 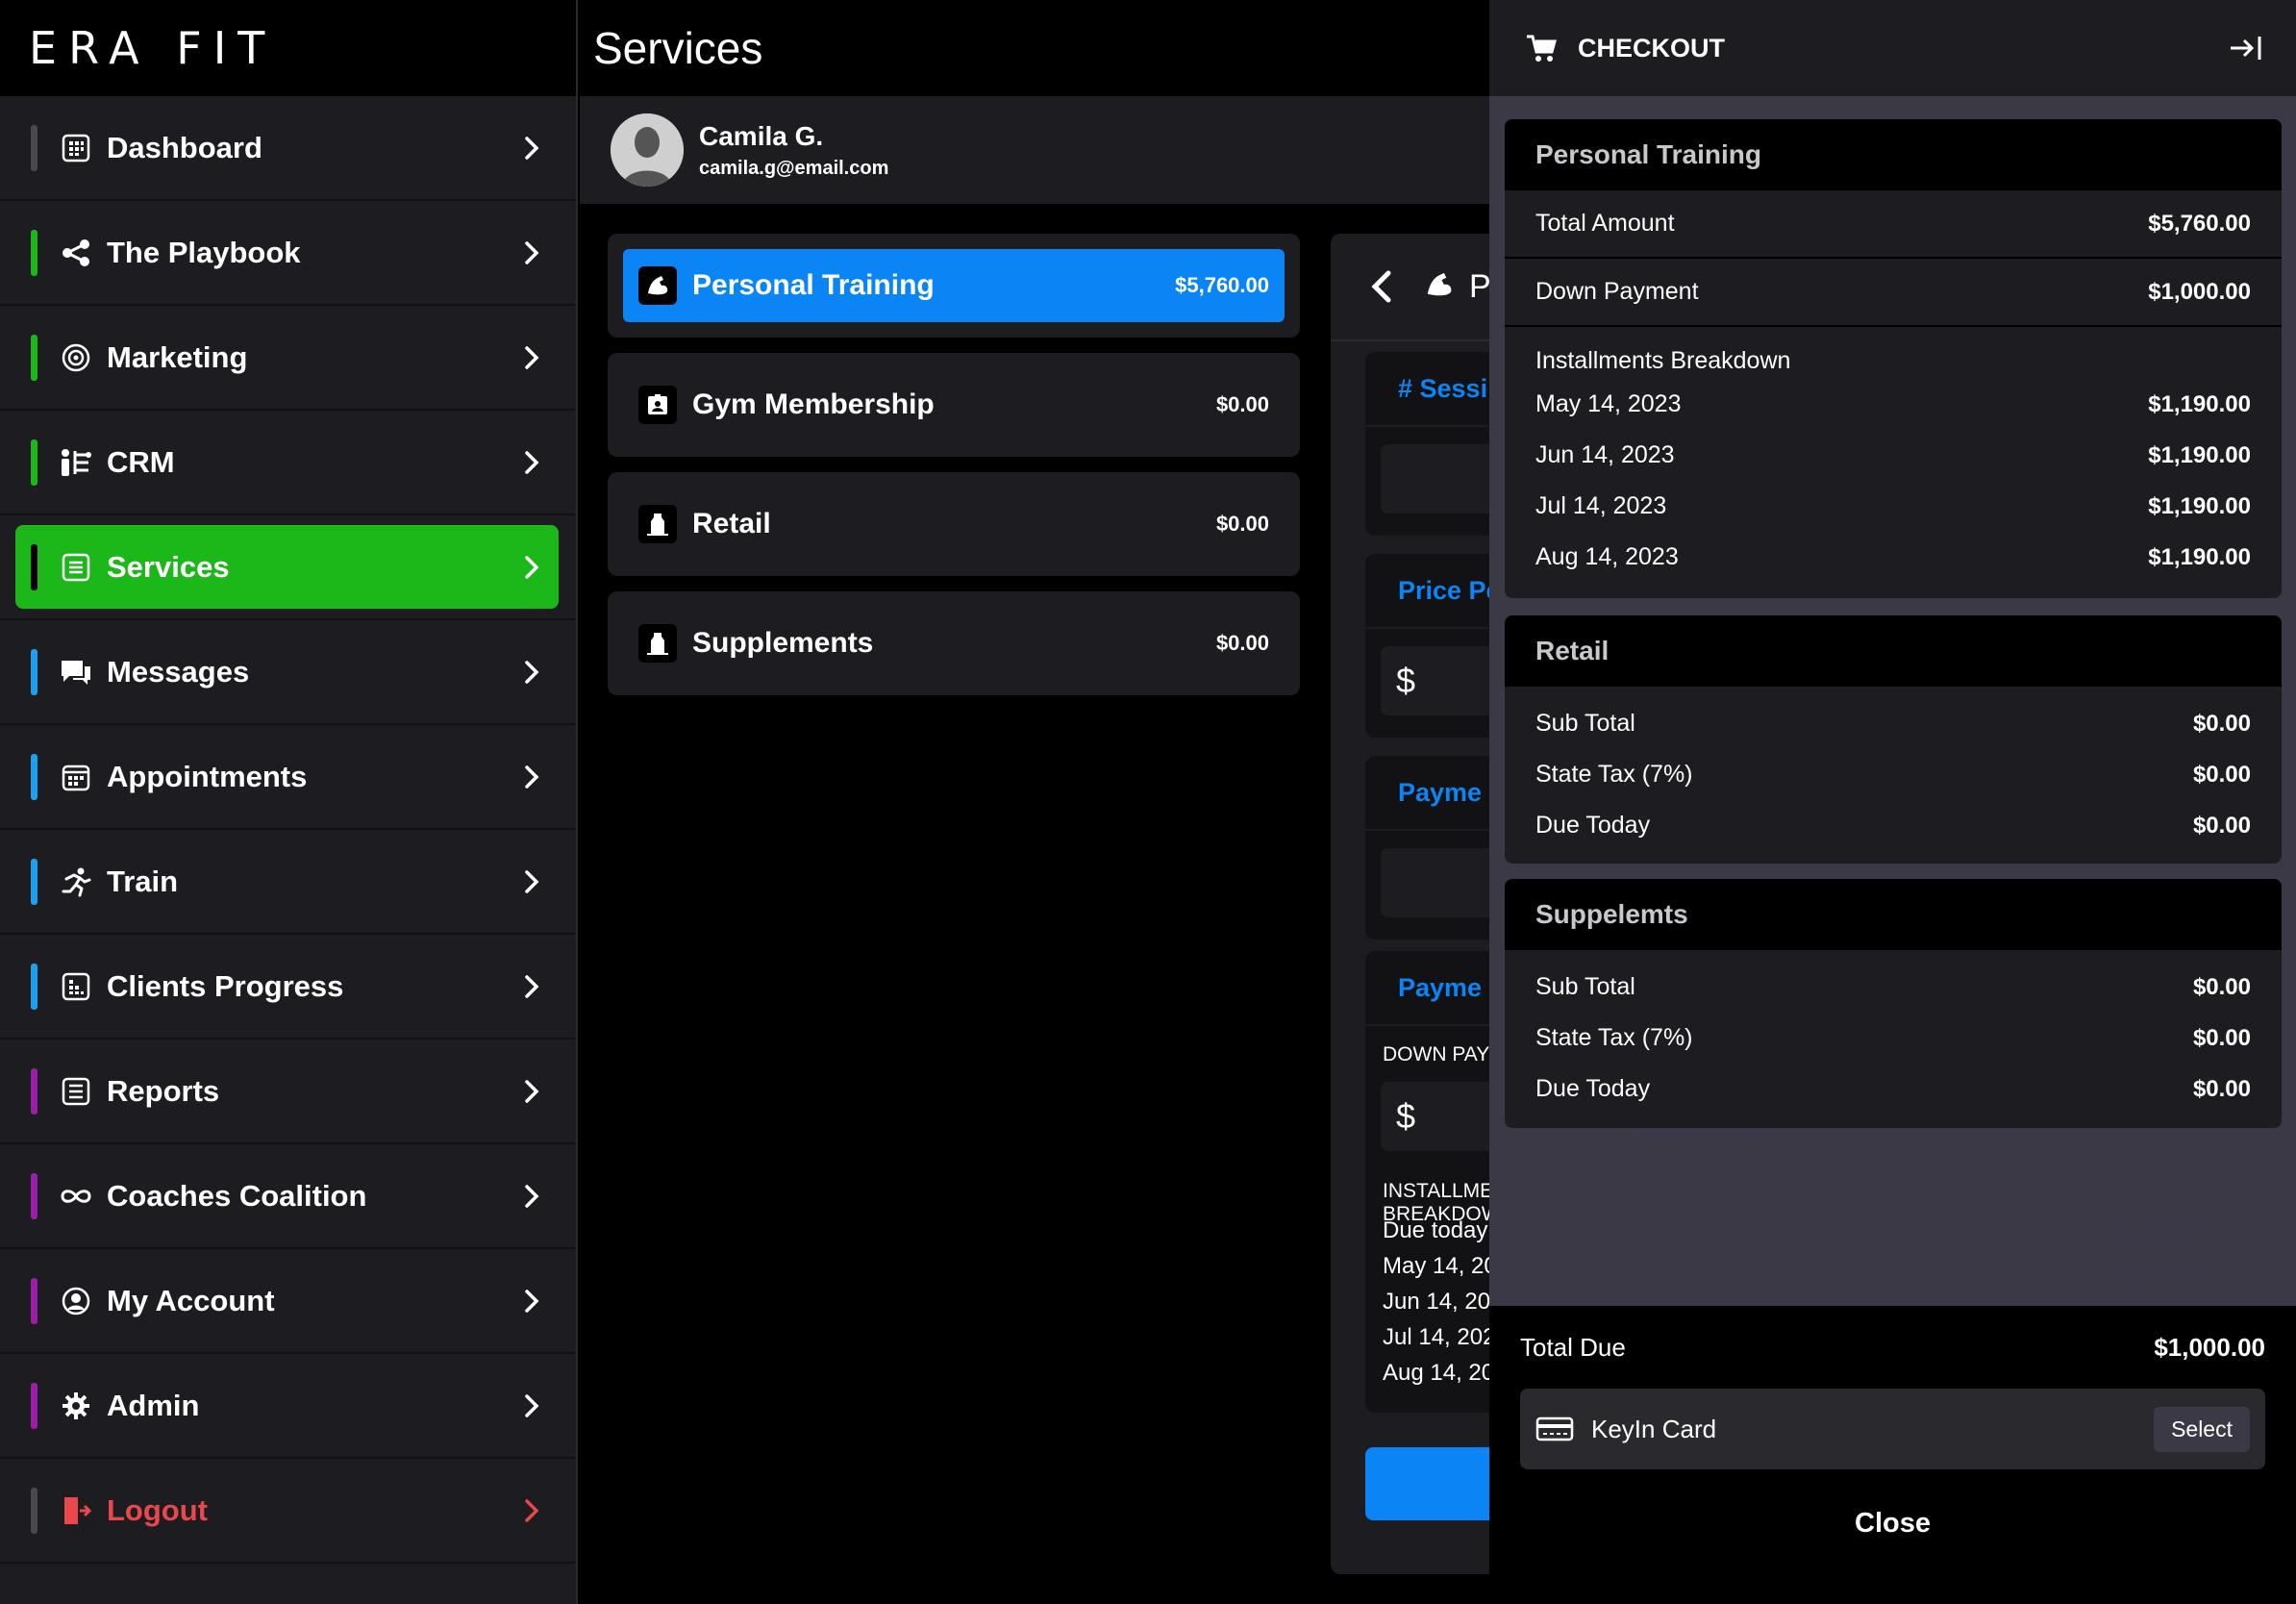 I want to click on sidebar-item-playbook: The Playbook, so click(x=288, y=253).